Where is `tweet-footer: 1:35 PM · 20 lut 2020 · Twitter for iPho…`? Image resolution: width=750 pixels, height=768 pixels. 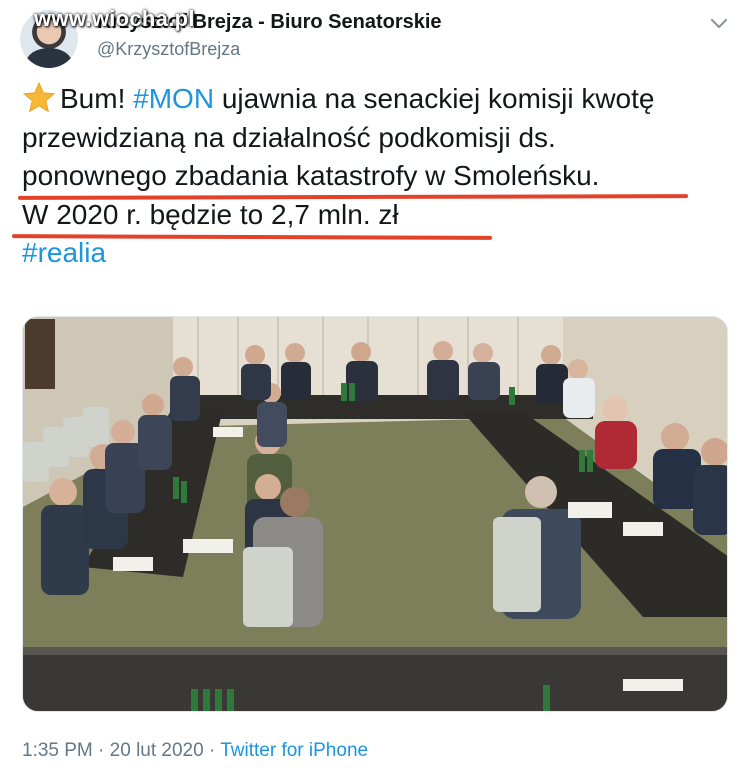 tweet-footer: 1:35 PM · 20 lut 2020 · Twitter for iPho… is located at coordinates (195, 751).